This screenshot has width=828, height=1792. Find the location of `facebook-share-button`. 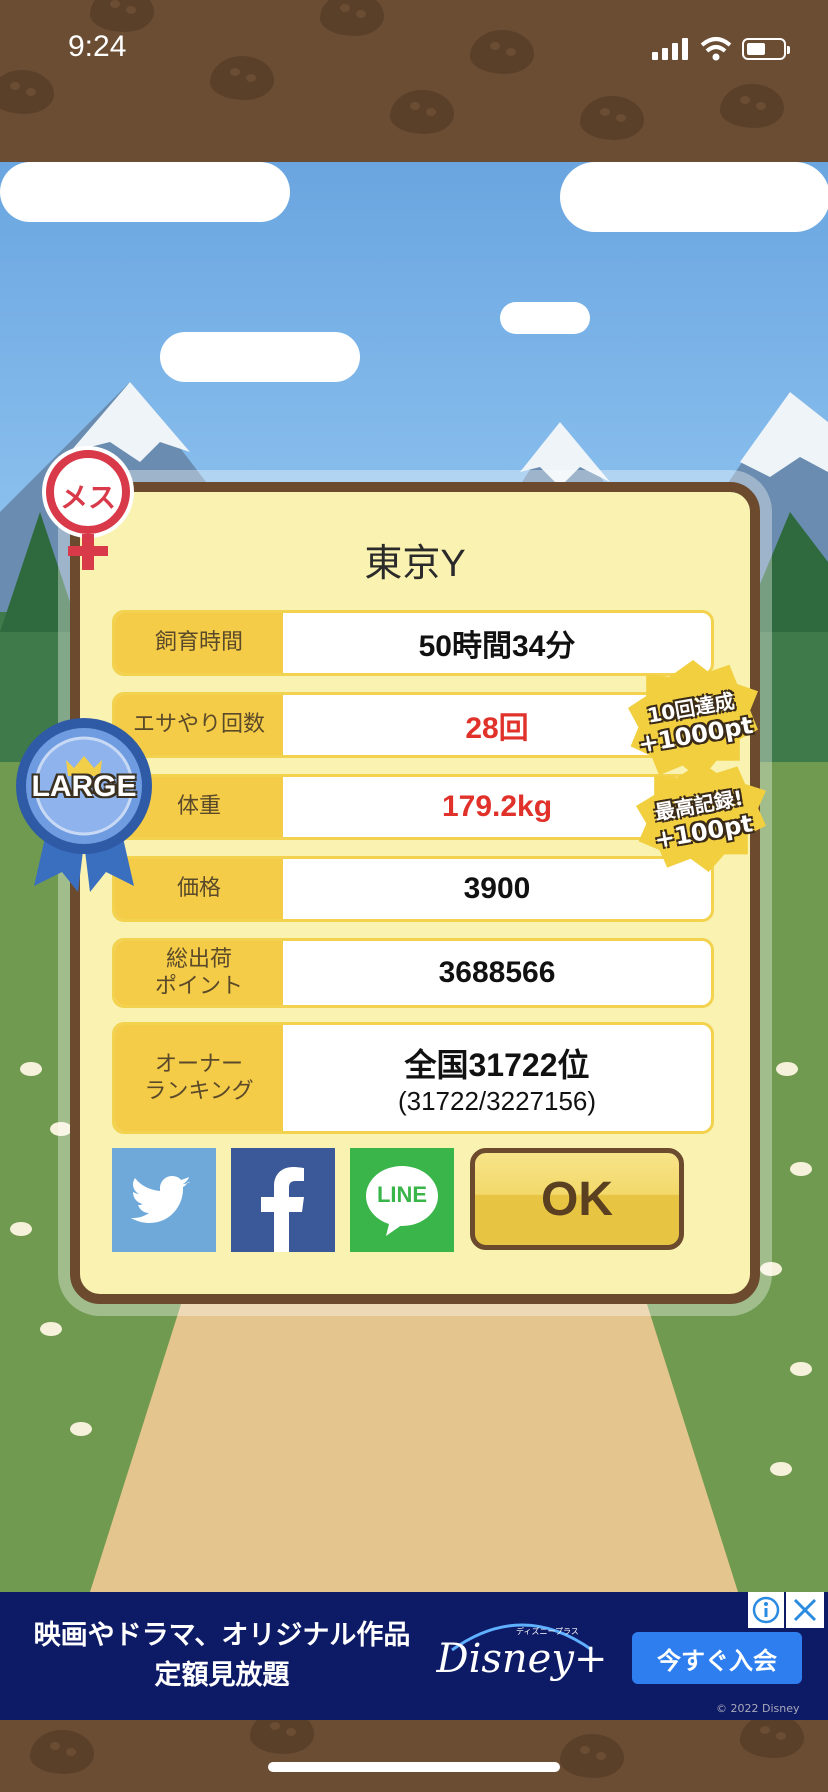

facebook-share-button is located at coordinates (283, 1200).